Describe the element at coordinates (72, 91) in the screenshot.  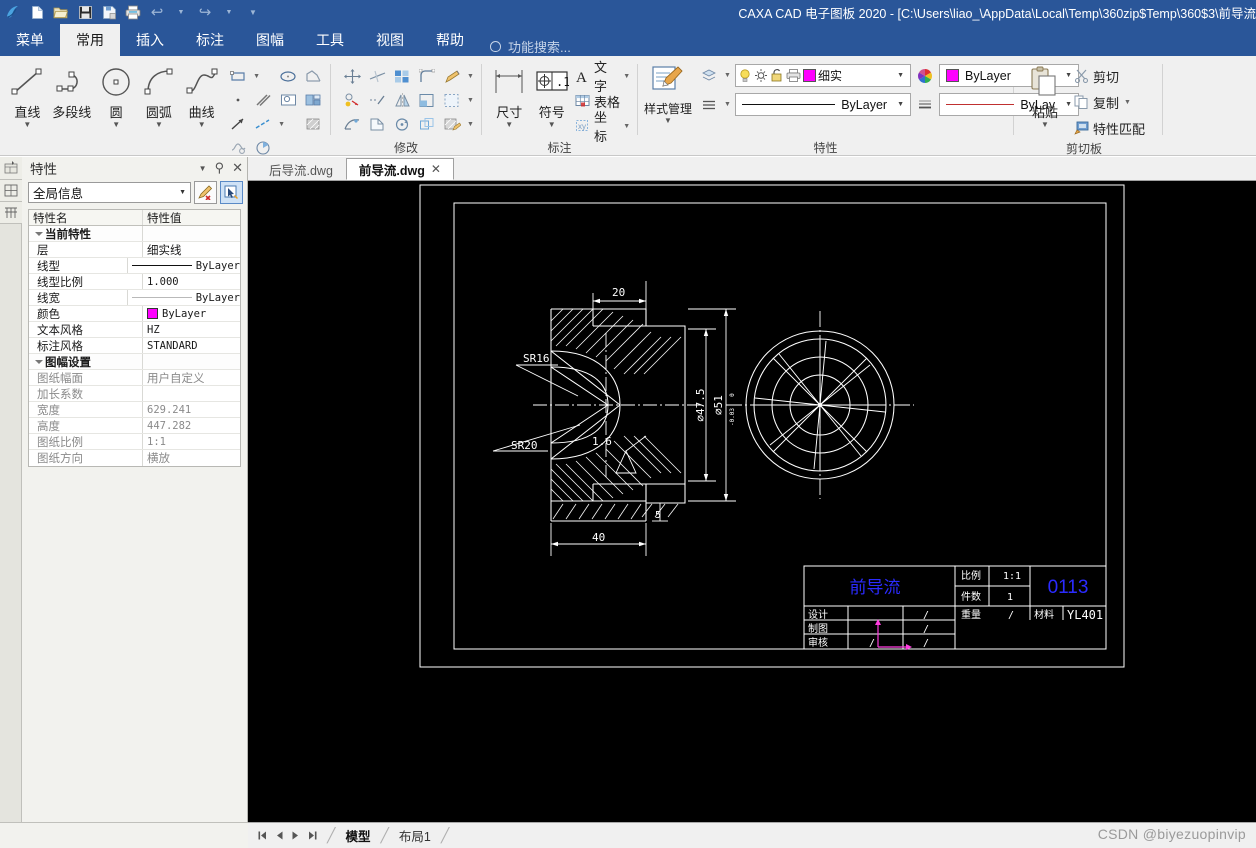
I see `draw-polyline-button: 多段线` at that location.